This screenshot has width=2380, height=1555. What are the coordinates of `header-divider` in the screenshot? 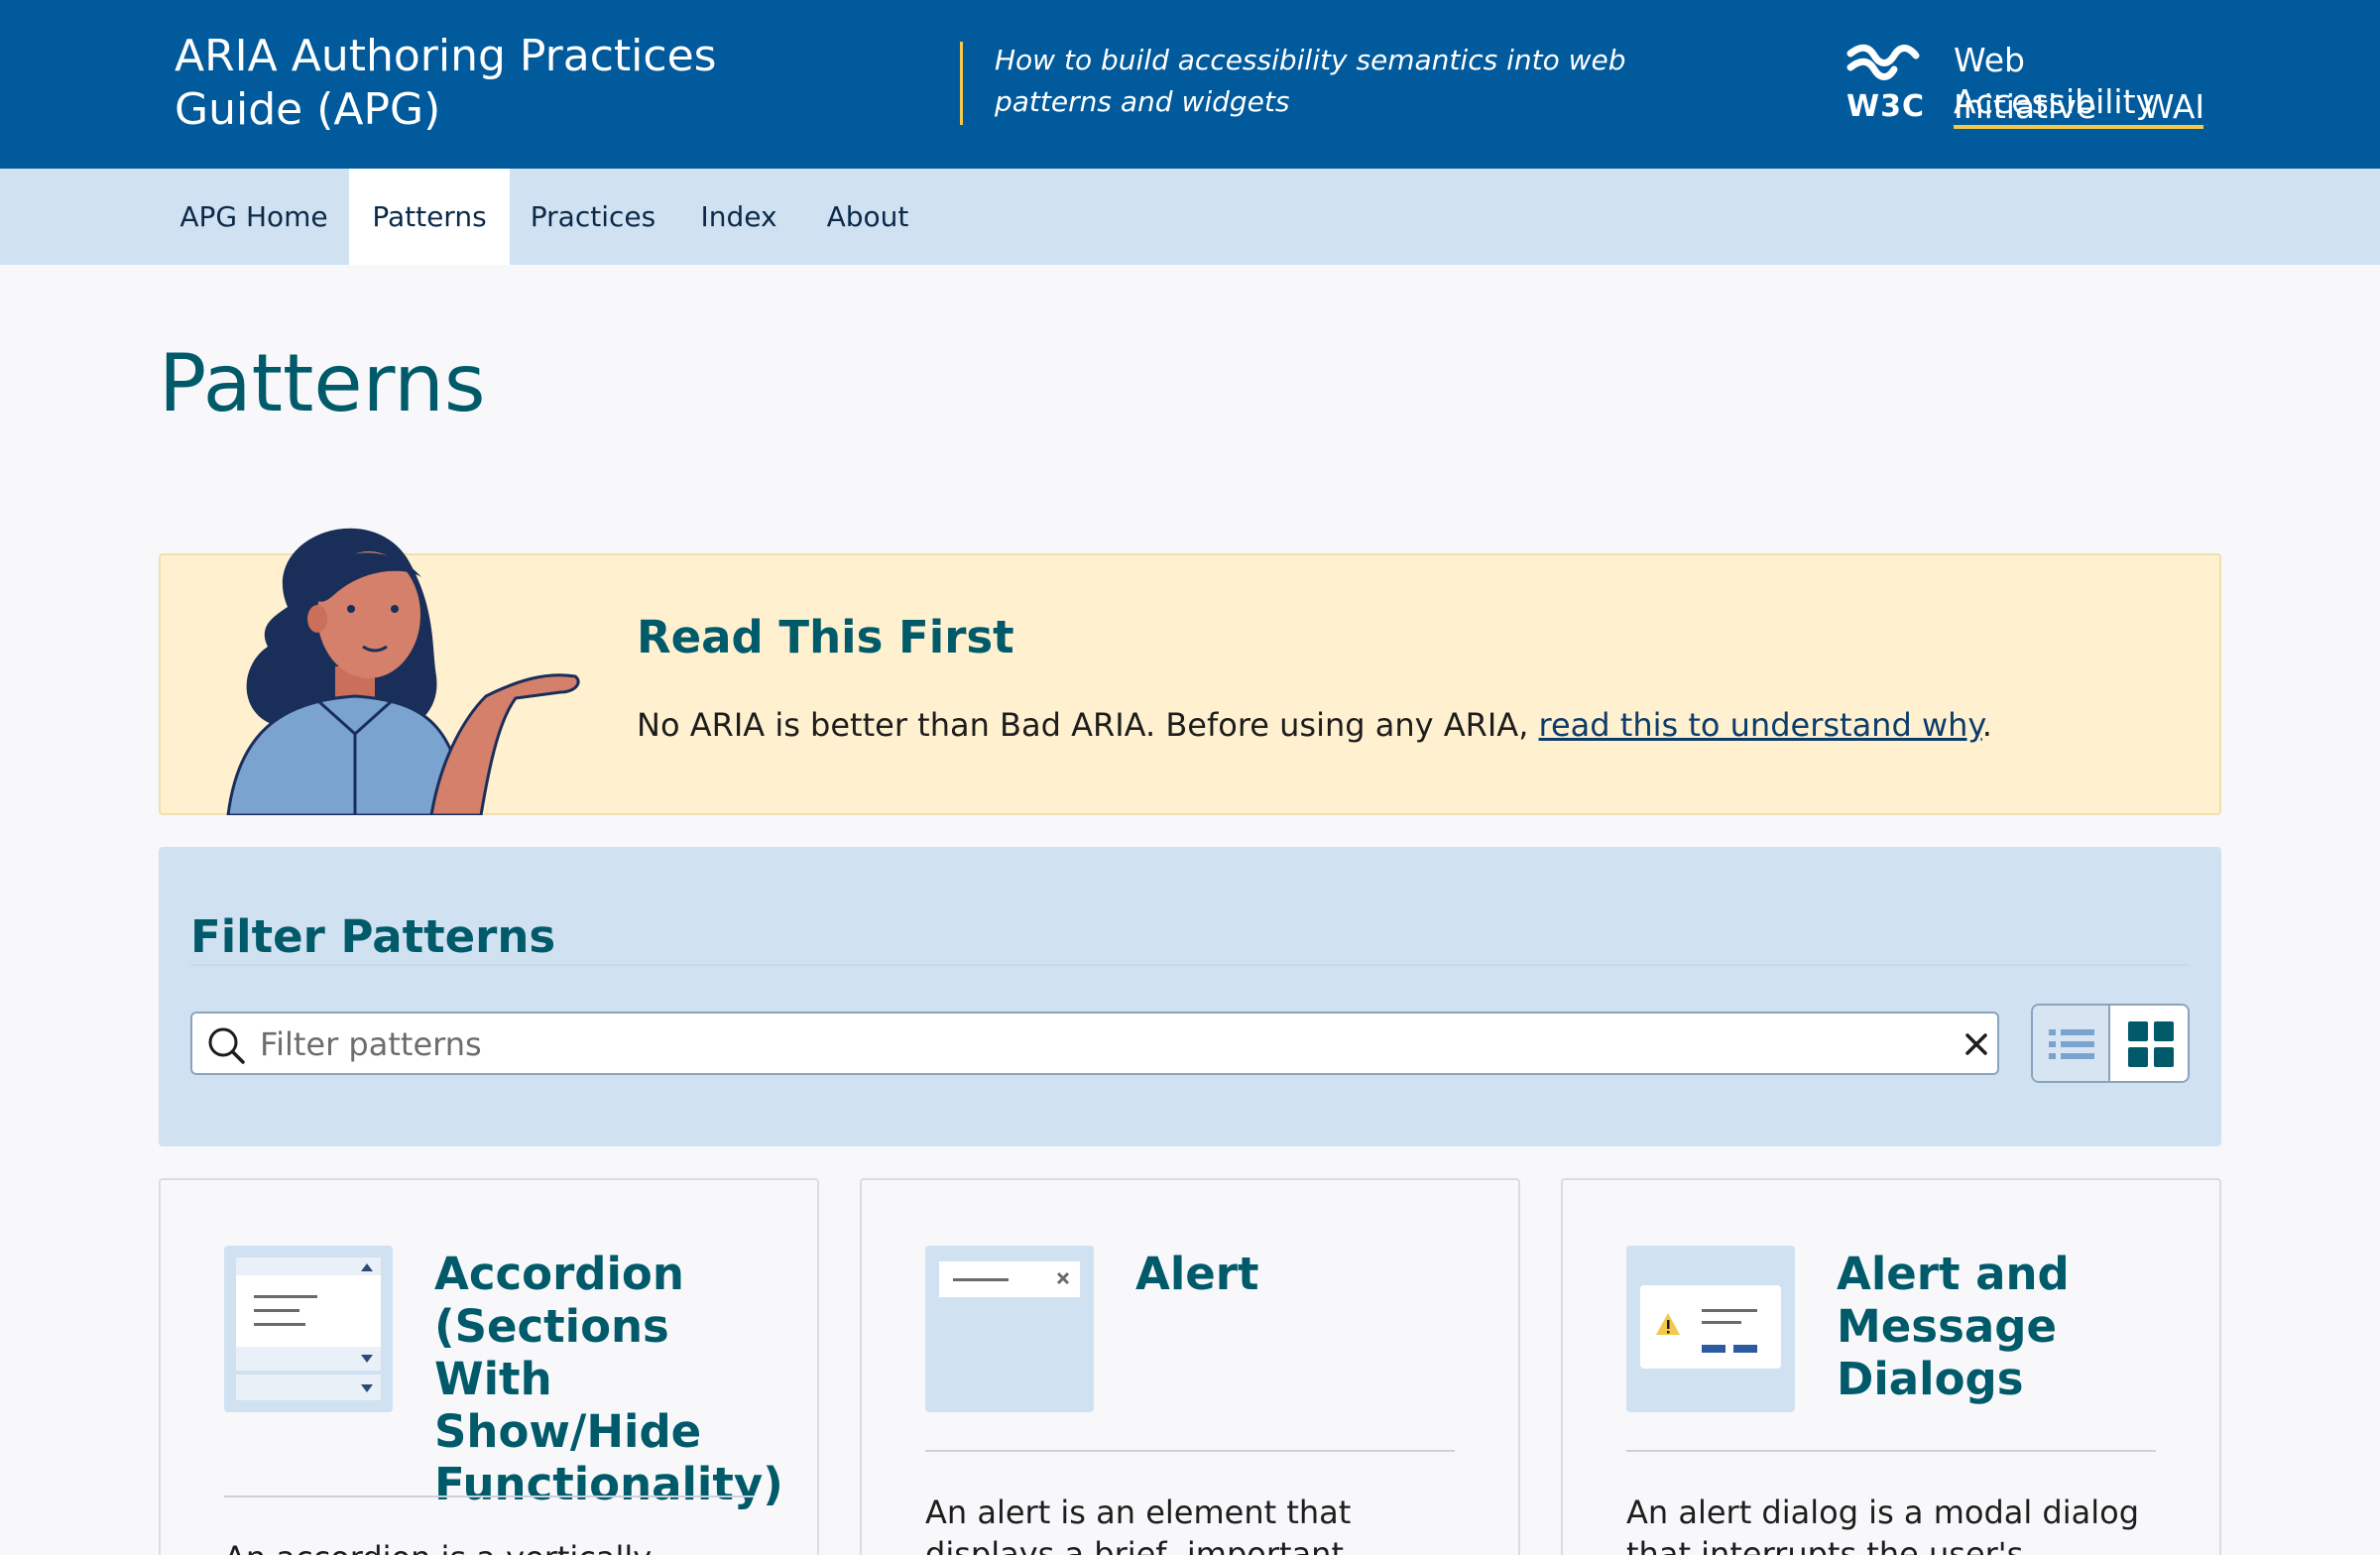 It's located at (961, 83).